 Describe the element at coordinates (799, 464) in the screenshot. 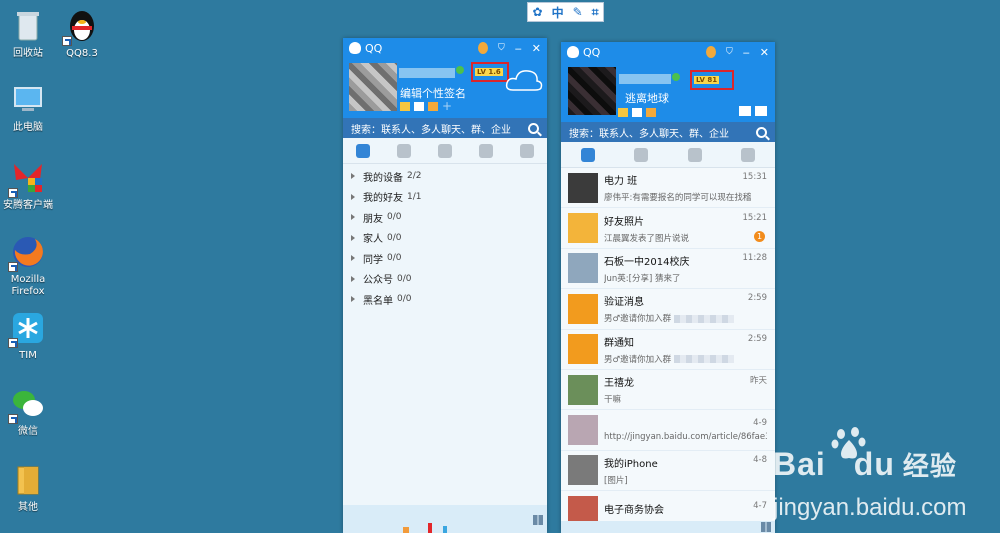

I see `watermark-brand-part1: Bai` at that location.